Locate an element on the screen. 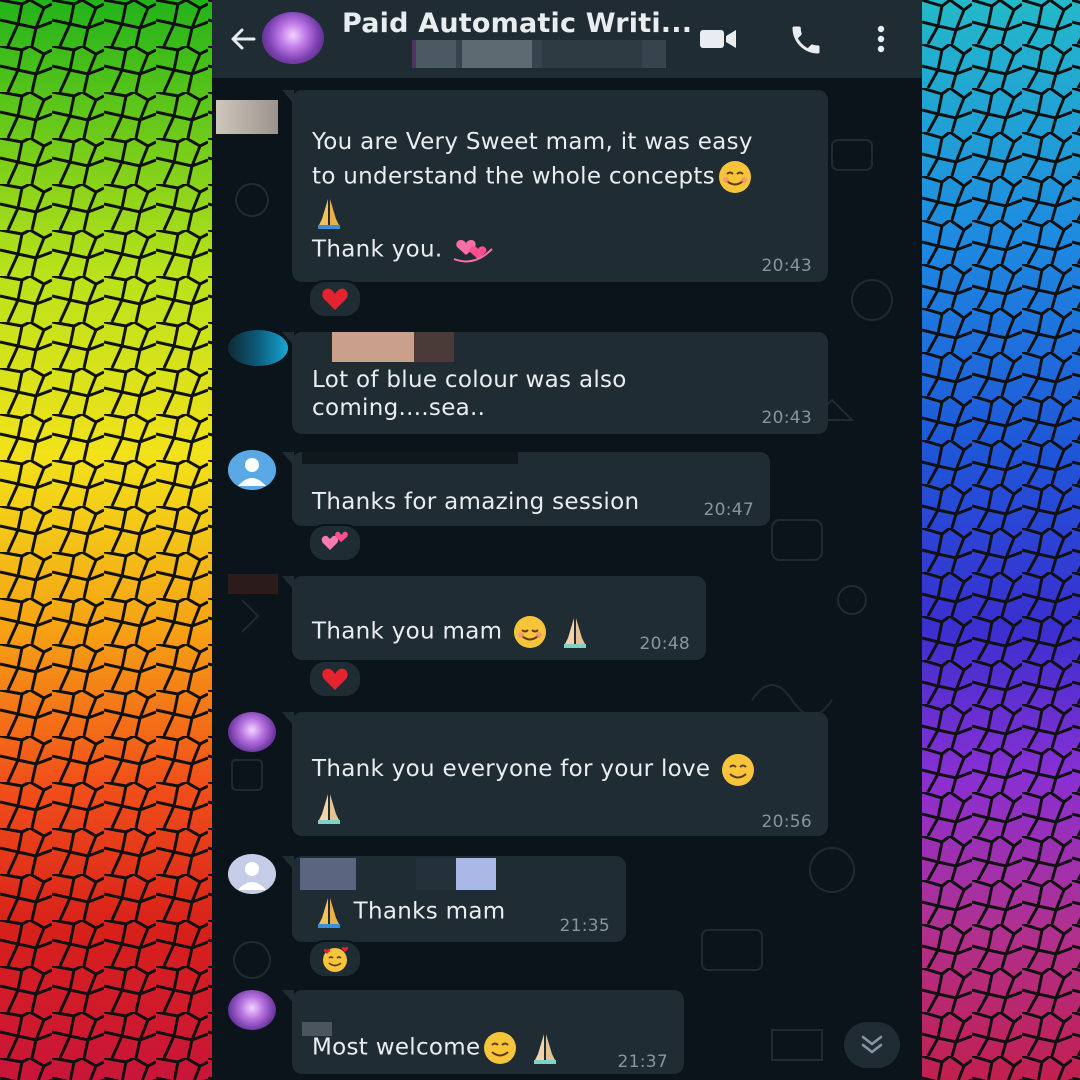 The image size is (1080, 1080). message-line: Lot of blue colour was also is located at coordinates (469, 380).